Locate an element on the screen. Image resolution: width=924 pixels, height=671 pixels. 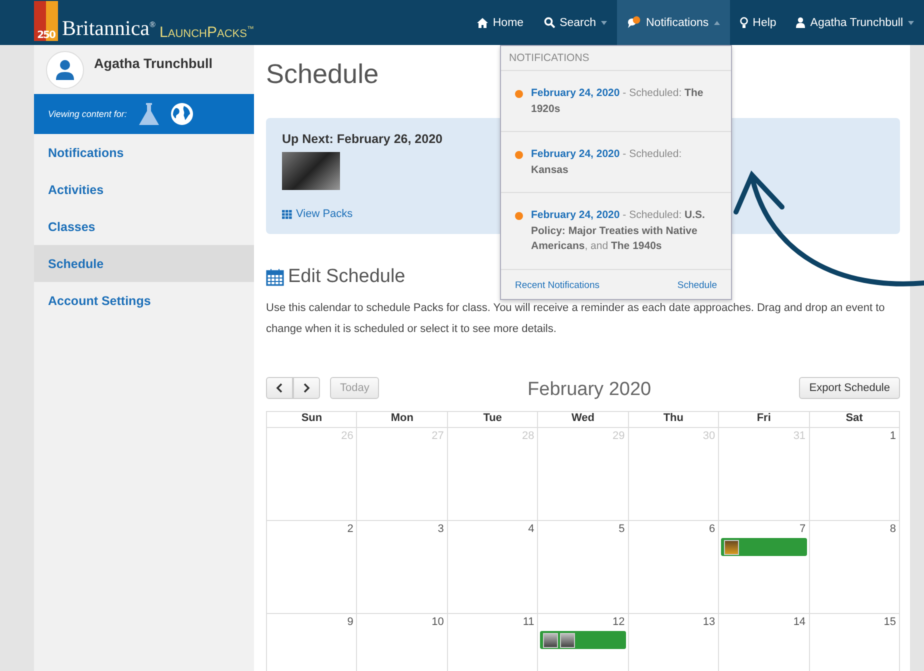
sidebar-item: Classes is located at coordinates (144, 226).